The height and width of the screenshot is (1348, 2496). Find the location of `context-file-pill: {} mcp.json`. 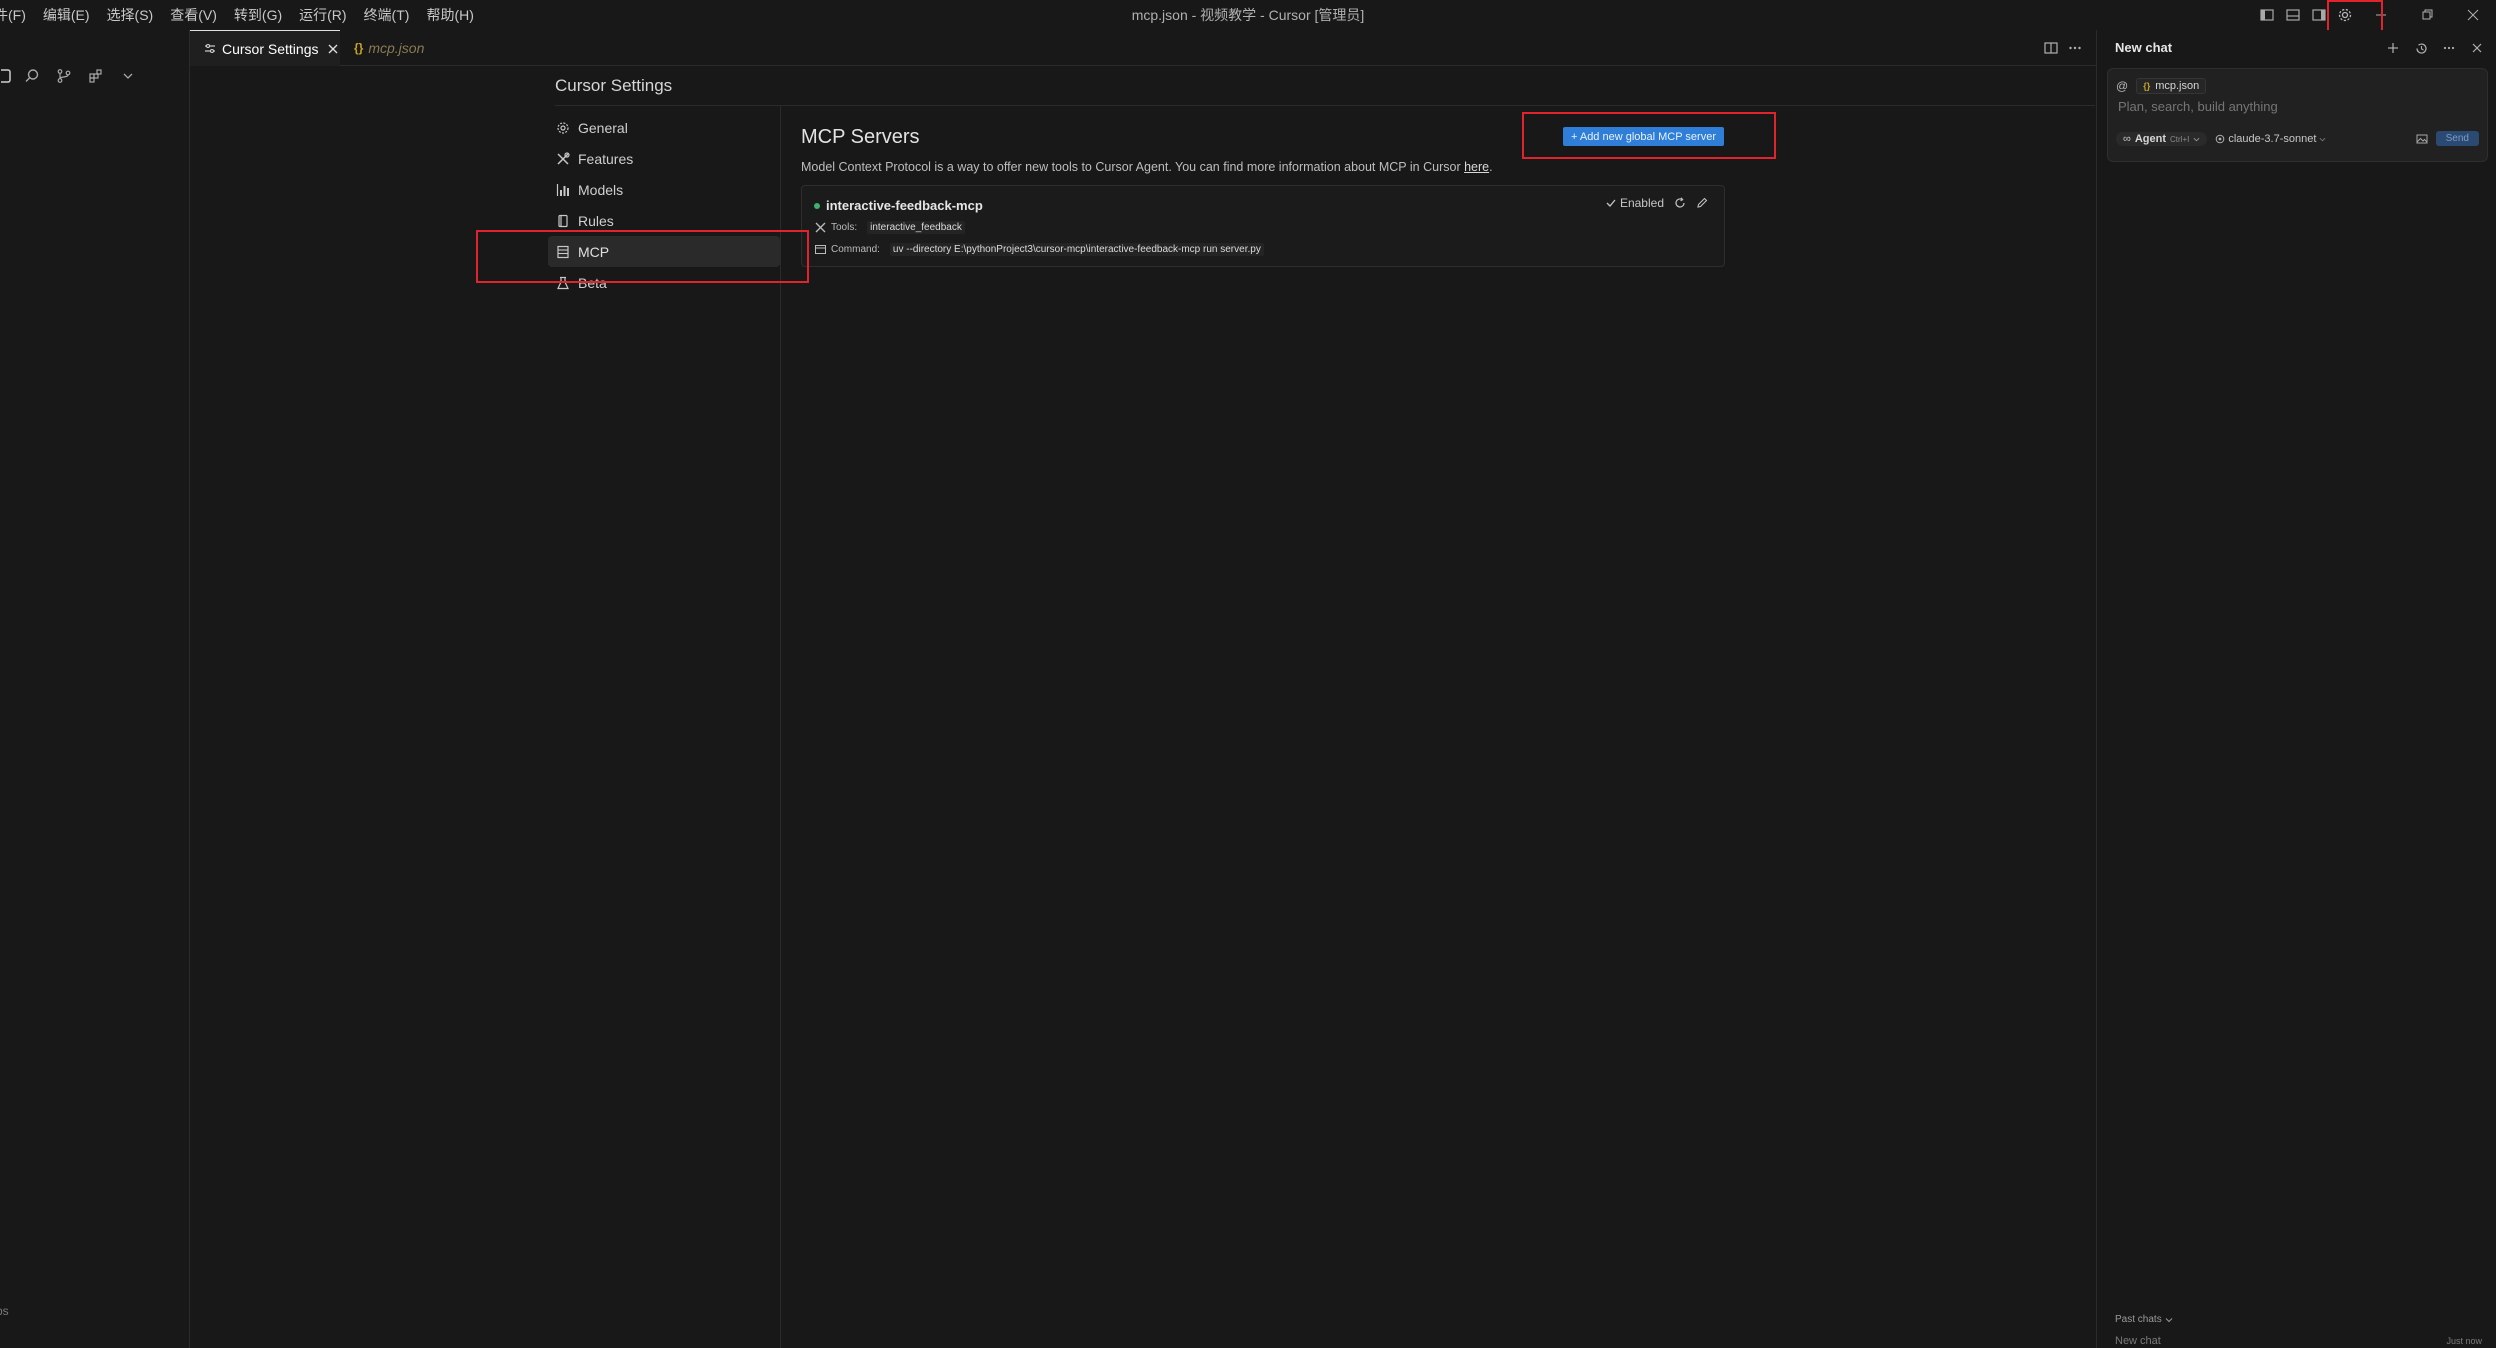

context-file-pill: {} mcp.json is located at coordinates (2171, 86).